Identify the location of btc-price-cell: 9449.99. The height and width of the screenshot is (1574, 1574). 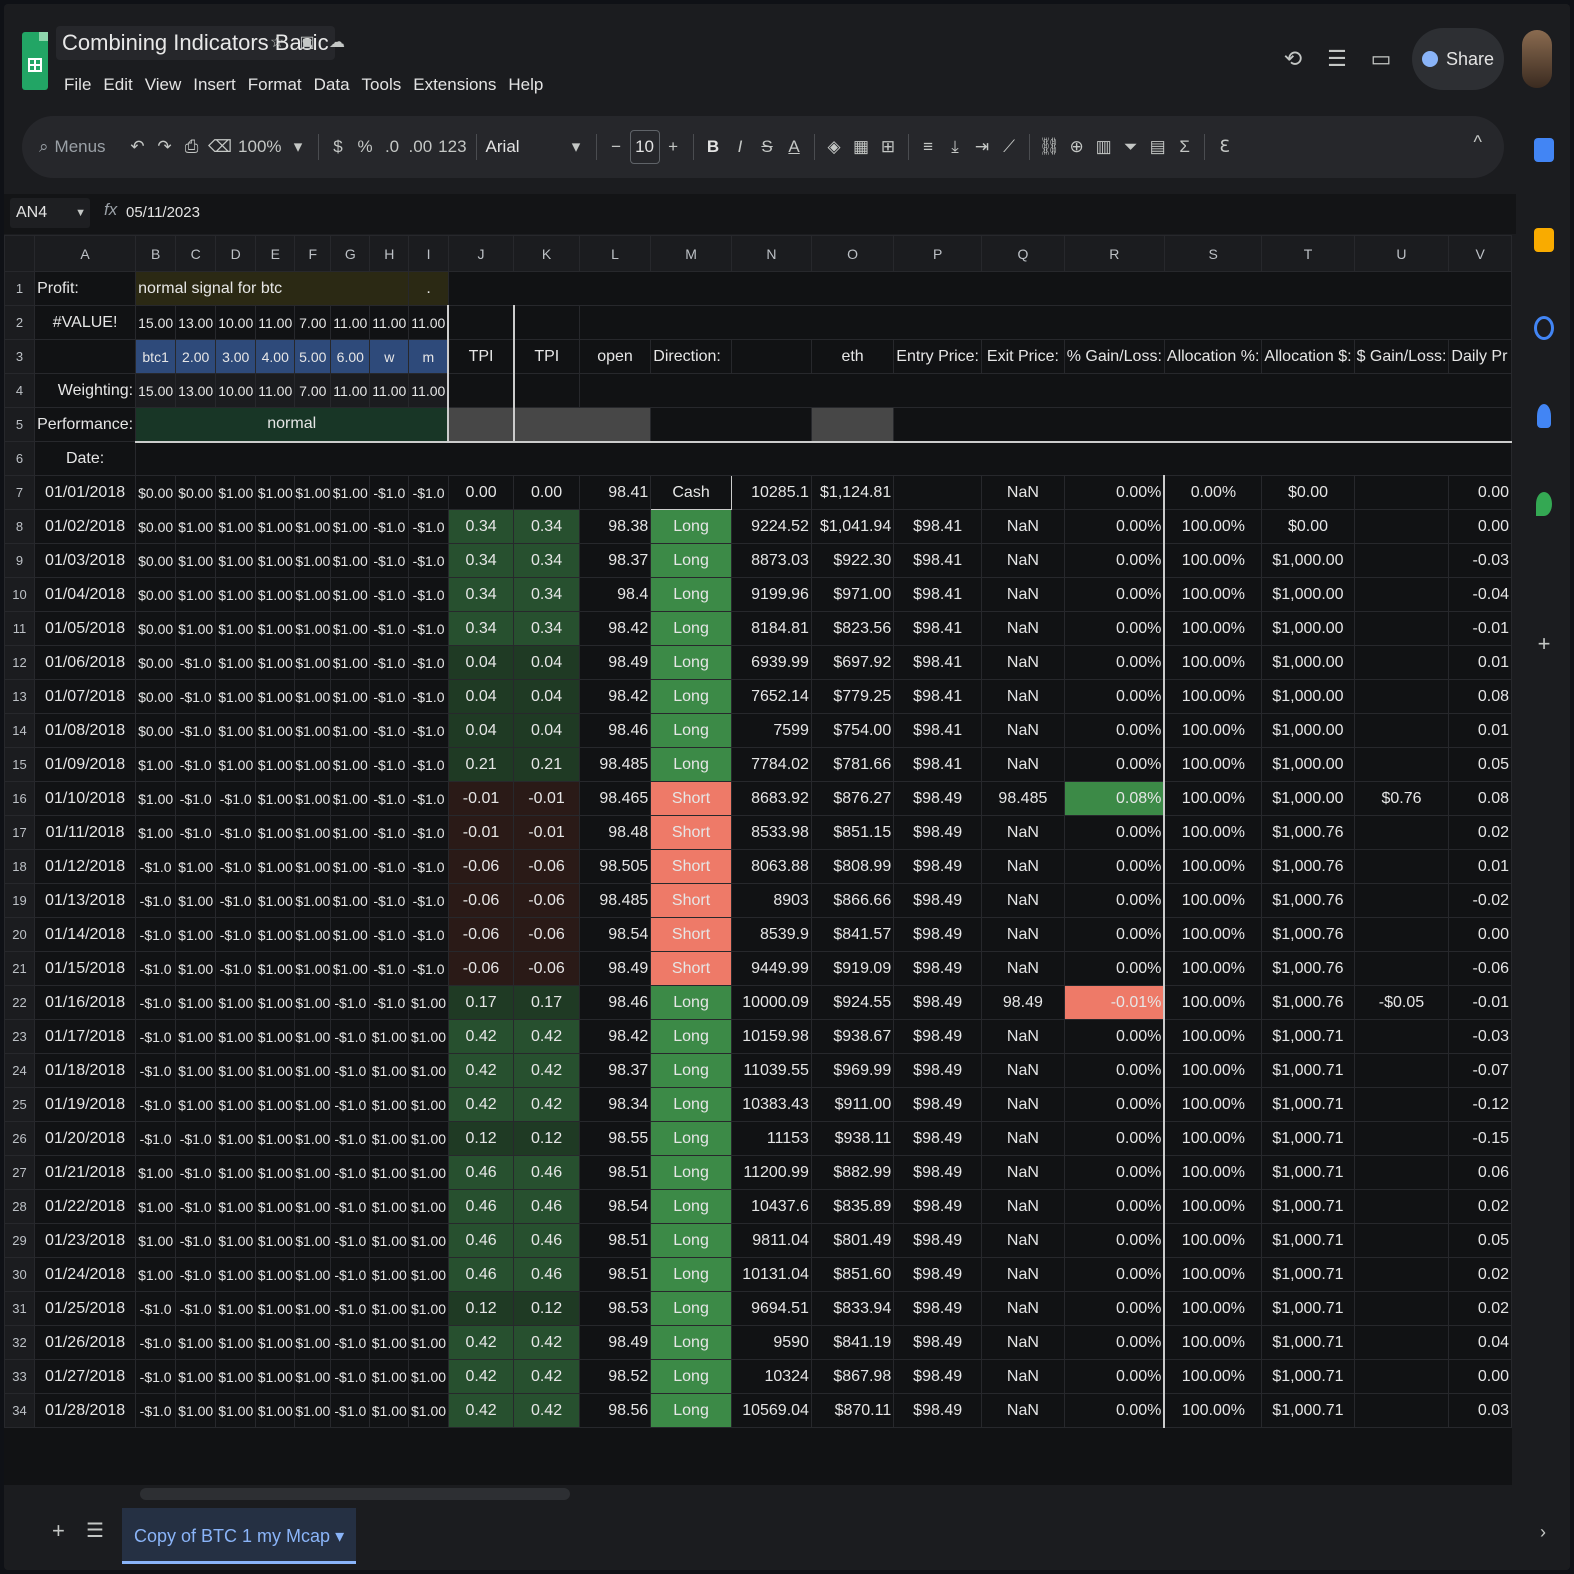
(771, 968).